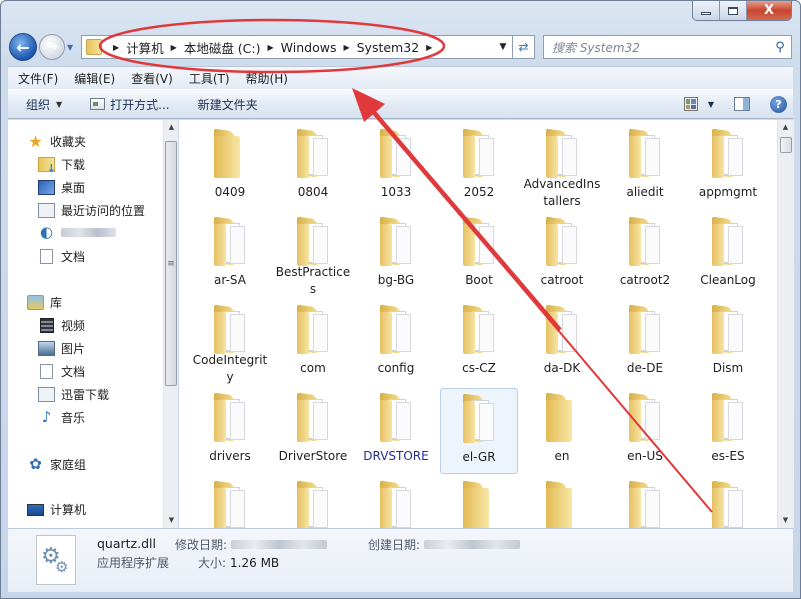 The width and height of the screenshot is (801, 599). What do you see at coordinates (38, 78) in the screenshot?
I see `menu-file: 文件(F)` at bounding box center [38, 78].